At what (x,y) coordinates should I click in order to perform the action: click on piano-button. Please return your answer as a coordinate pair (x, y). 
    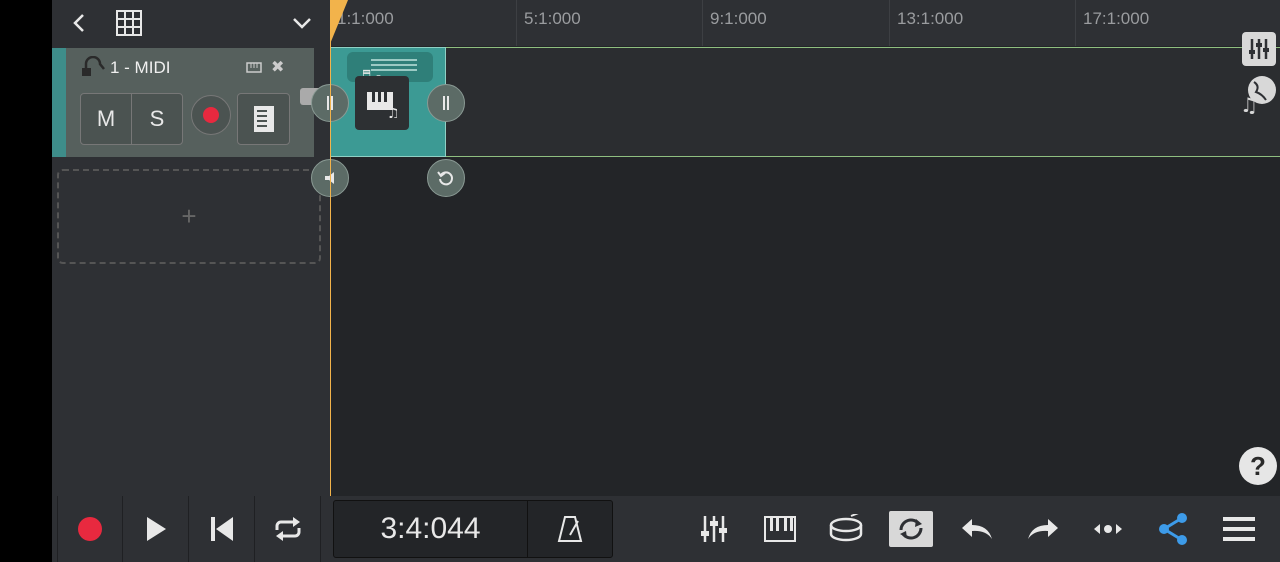
    Looking at the image, I should click on (780, 529).